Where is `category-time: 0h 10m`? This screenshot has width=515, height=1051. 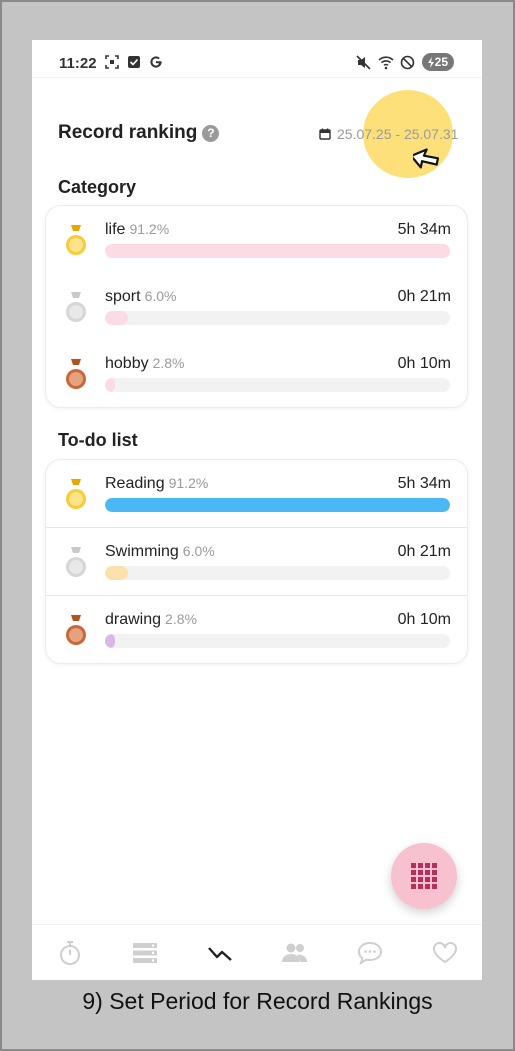
category-time: 0h 10m is located at coordinates (424, 363).